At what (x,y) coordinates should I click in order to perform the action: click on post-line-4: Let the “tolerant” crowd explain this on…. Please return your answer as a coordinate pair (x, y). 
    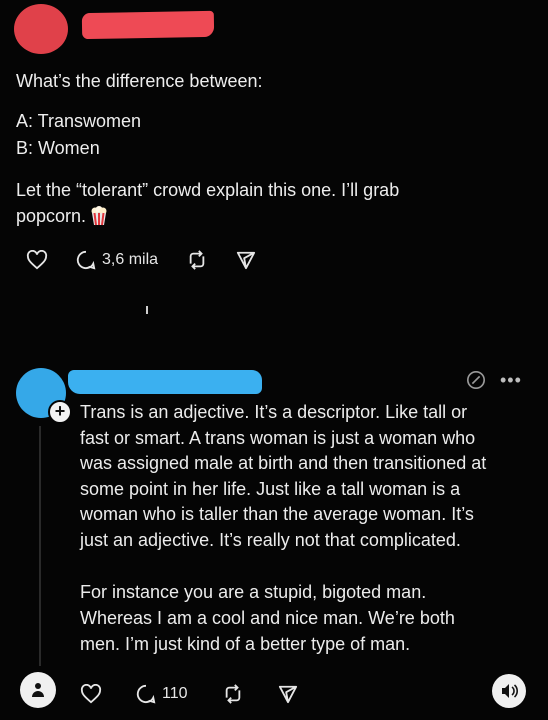
    Looking at the image, I should click on (208, 190).